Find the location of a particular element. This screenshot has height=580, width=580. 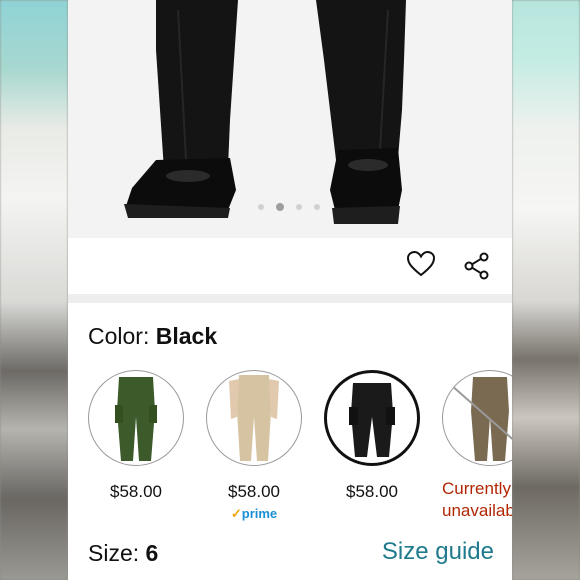

share-icon is located at coordinates (476, 266).